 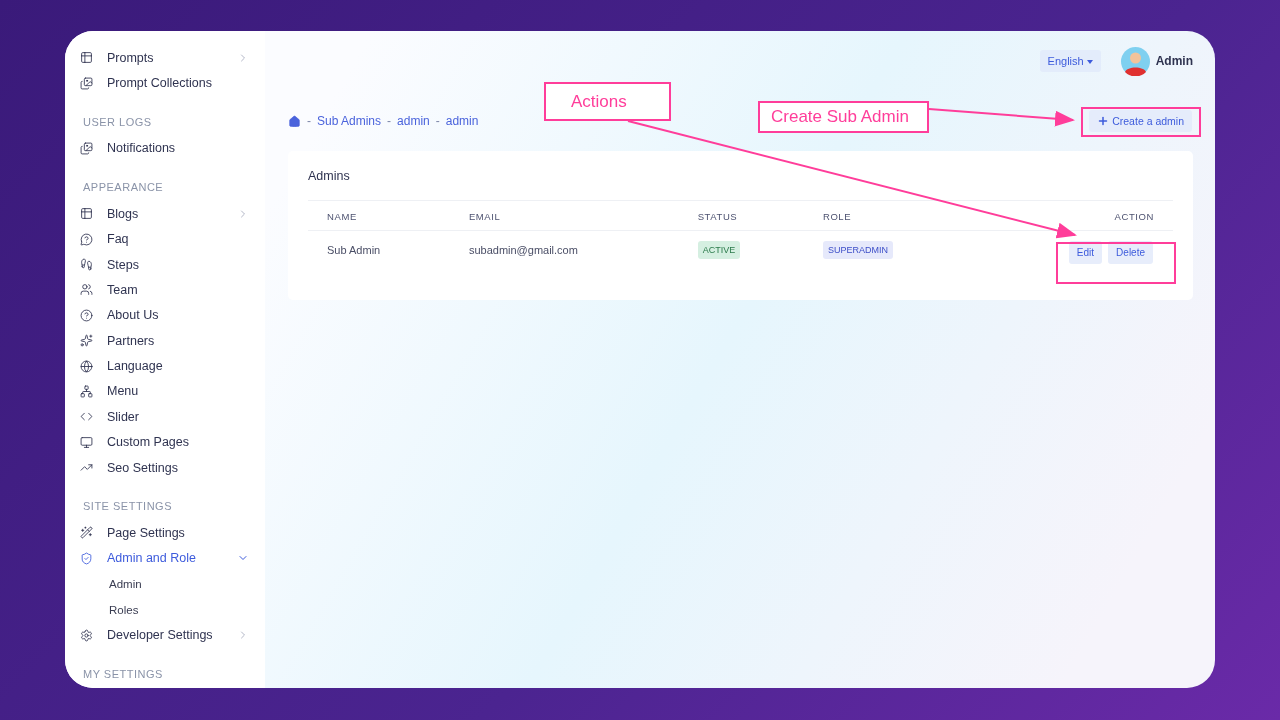 I want to click on user-name: Admin, so click(x=1174, y=61).